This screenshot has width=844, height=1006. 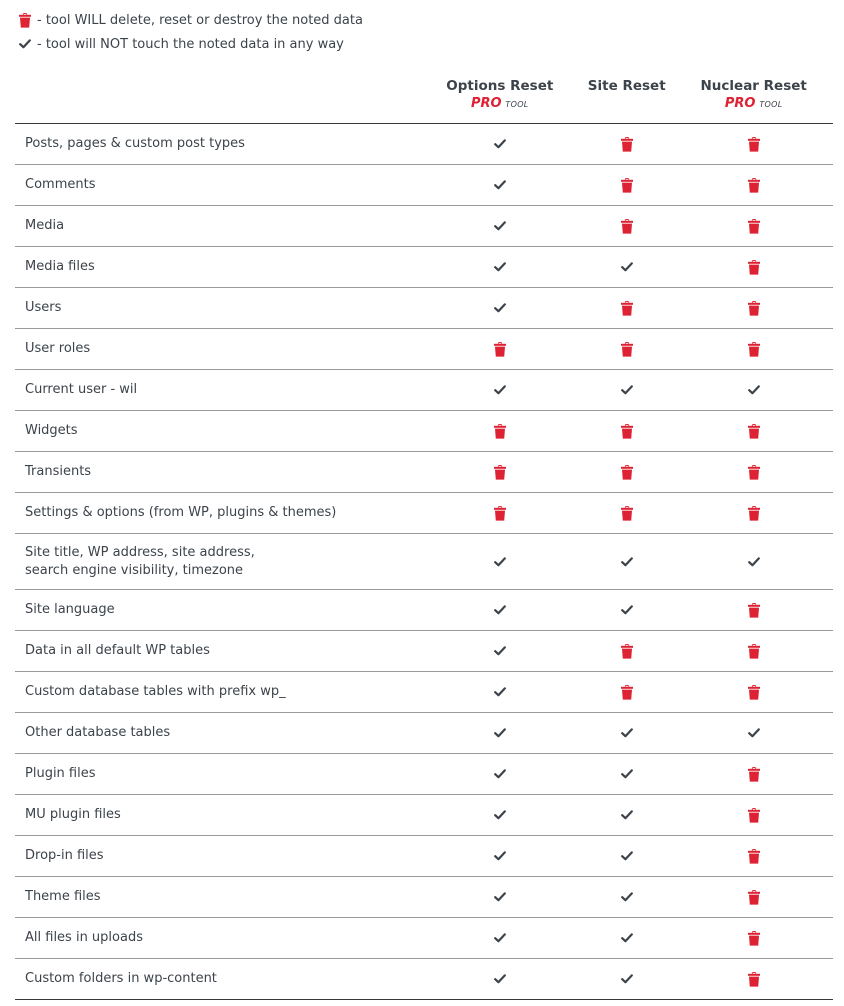 What do you see at coordinates (60, 184) in the screenshot?
I see `row-label-text: Comments` at bounding box center [60, 184].